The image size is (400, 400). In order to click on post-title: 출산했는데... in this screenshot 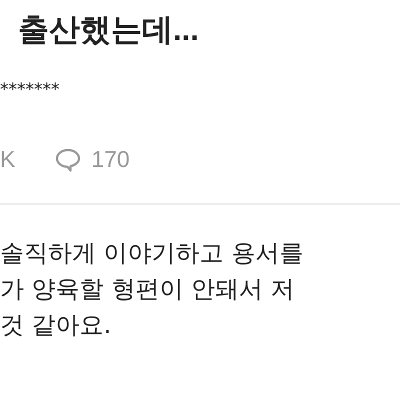, I will do `click(108, 29)`.